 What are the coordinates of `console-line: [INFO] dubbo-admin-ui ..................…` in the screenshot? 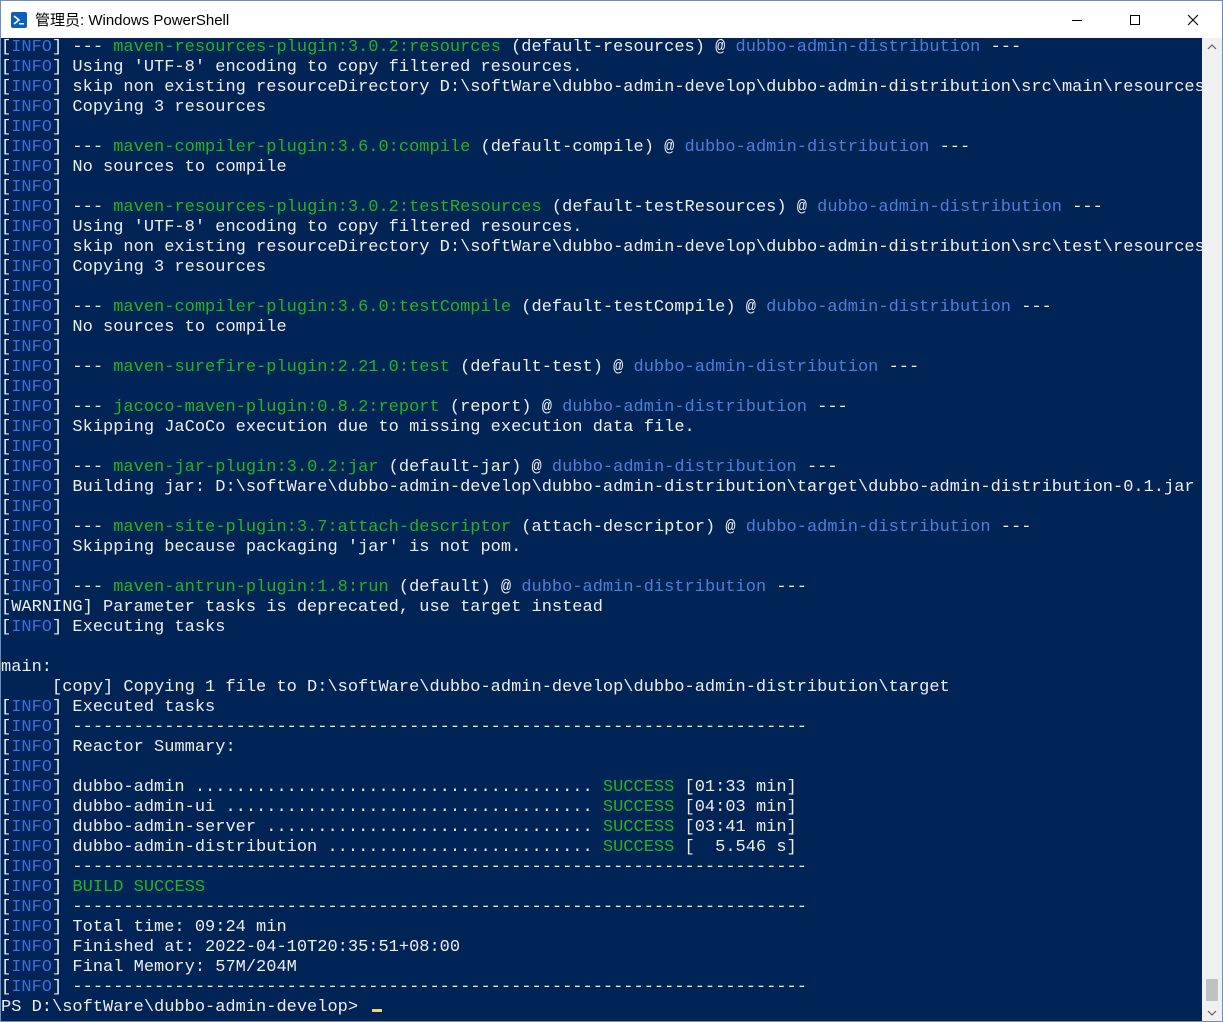 It's located at (601, 808).